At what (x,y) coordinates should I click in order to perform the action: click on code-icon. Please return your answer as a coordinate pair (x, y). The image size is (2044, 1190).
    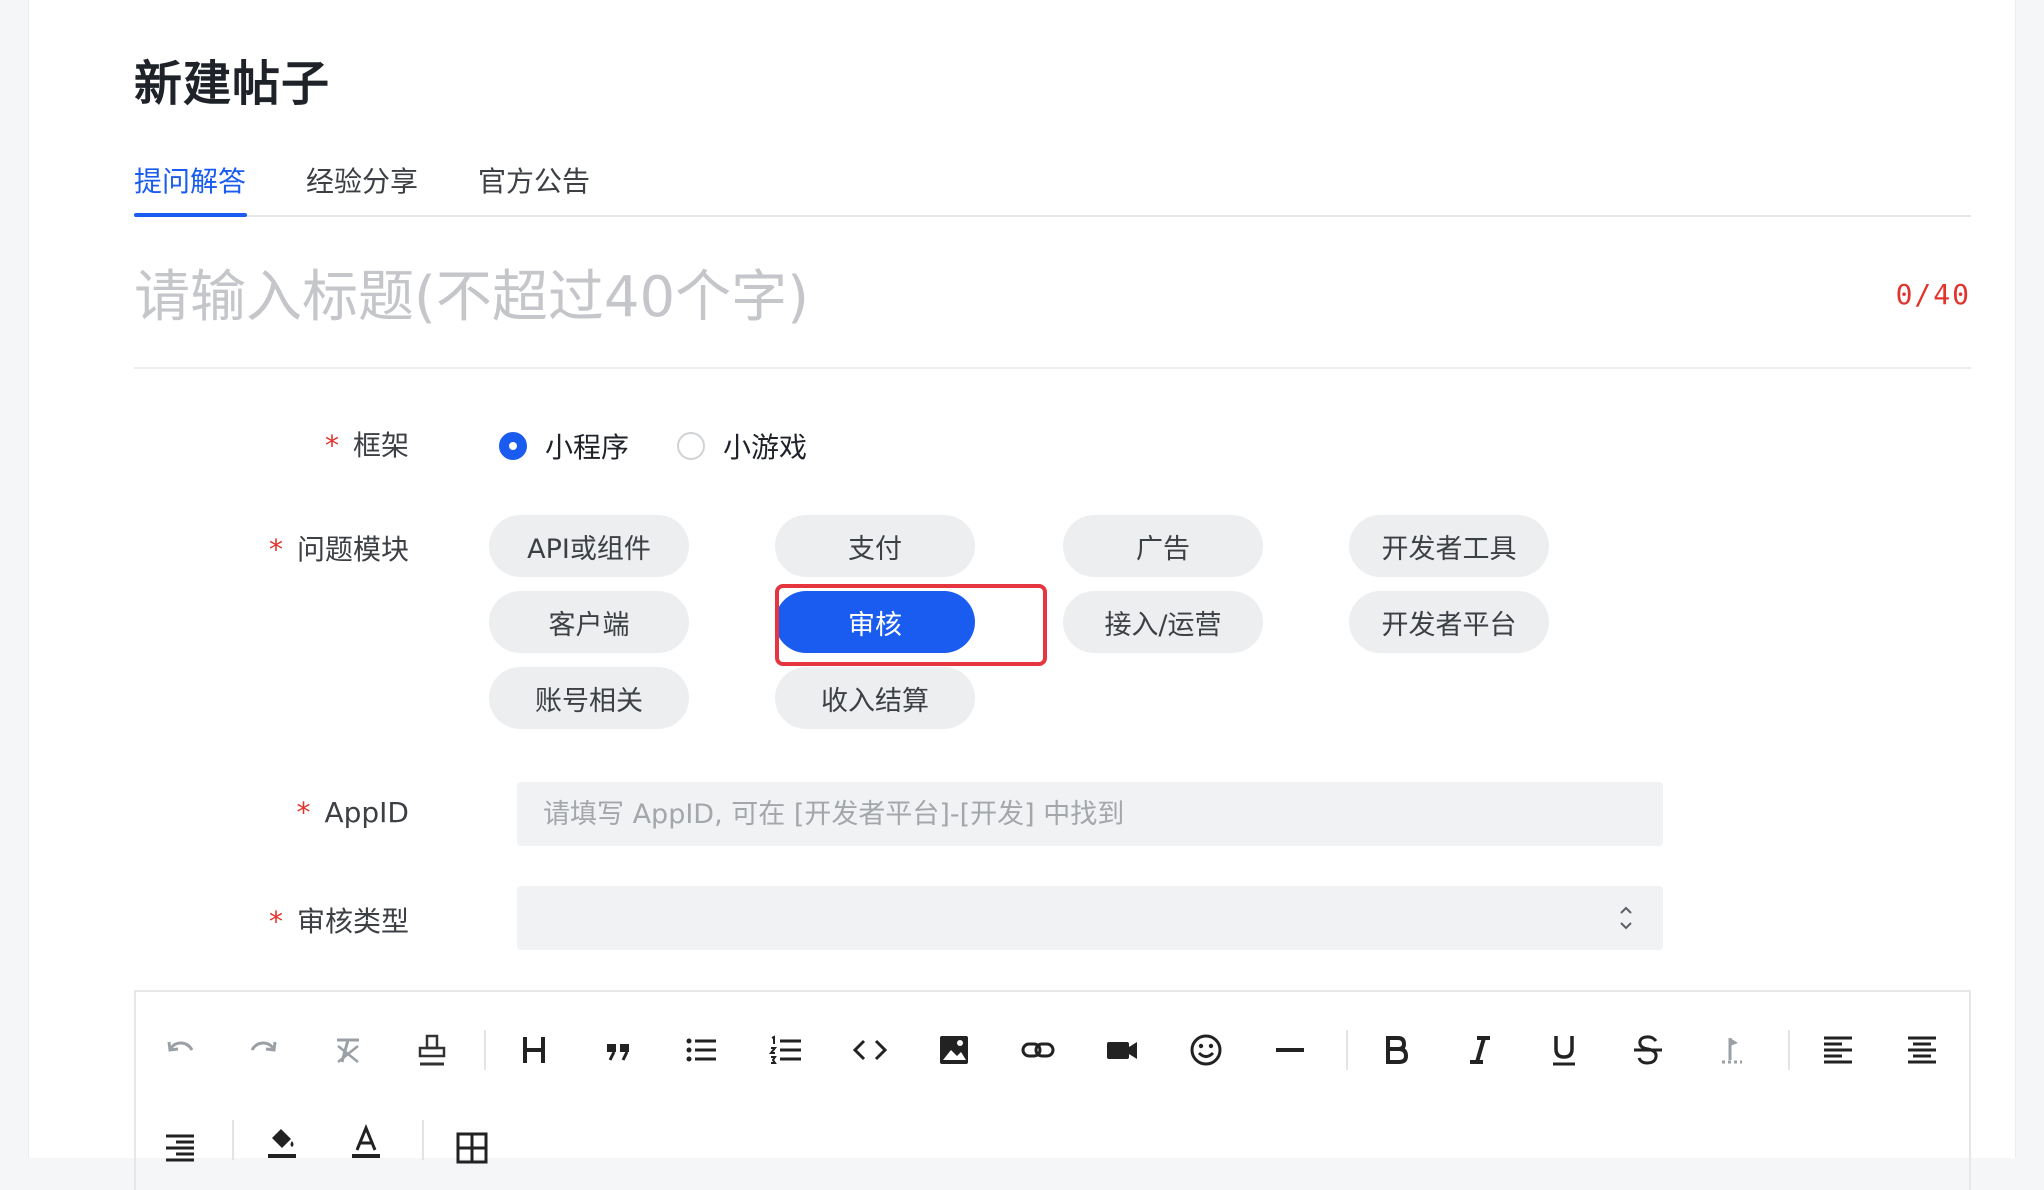
    Looking at the image, I should click on (870, 1050).